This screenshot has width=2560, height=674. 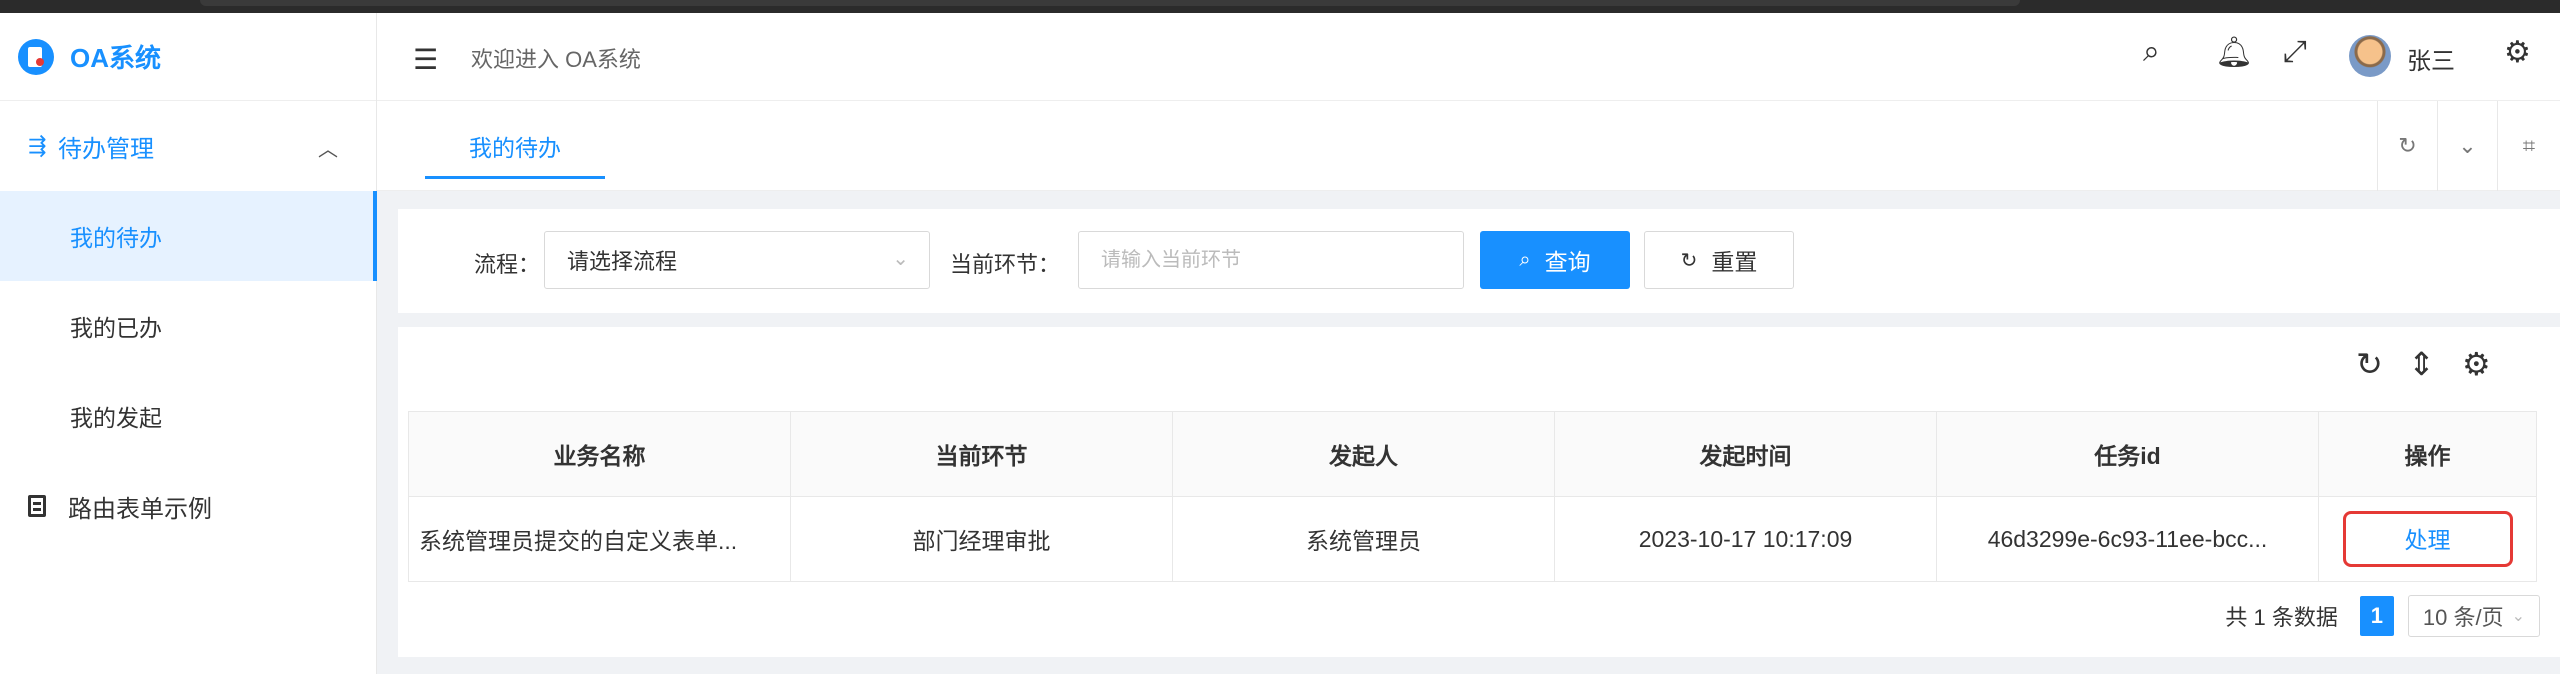 I want to click on column-header: 发起时间, so click(x=1745, y=454).